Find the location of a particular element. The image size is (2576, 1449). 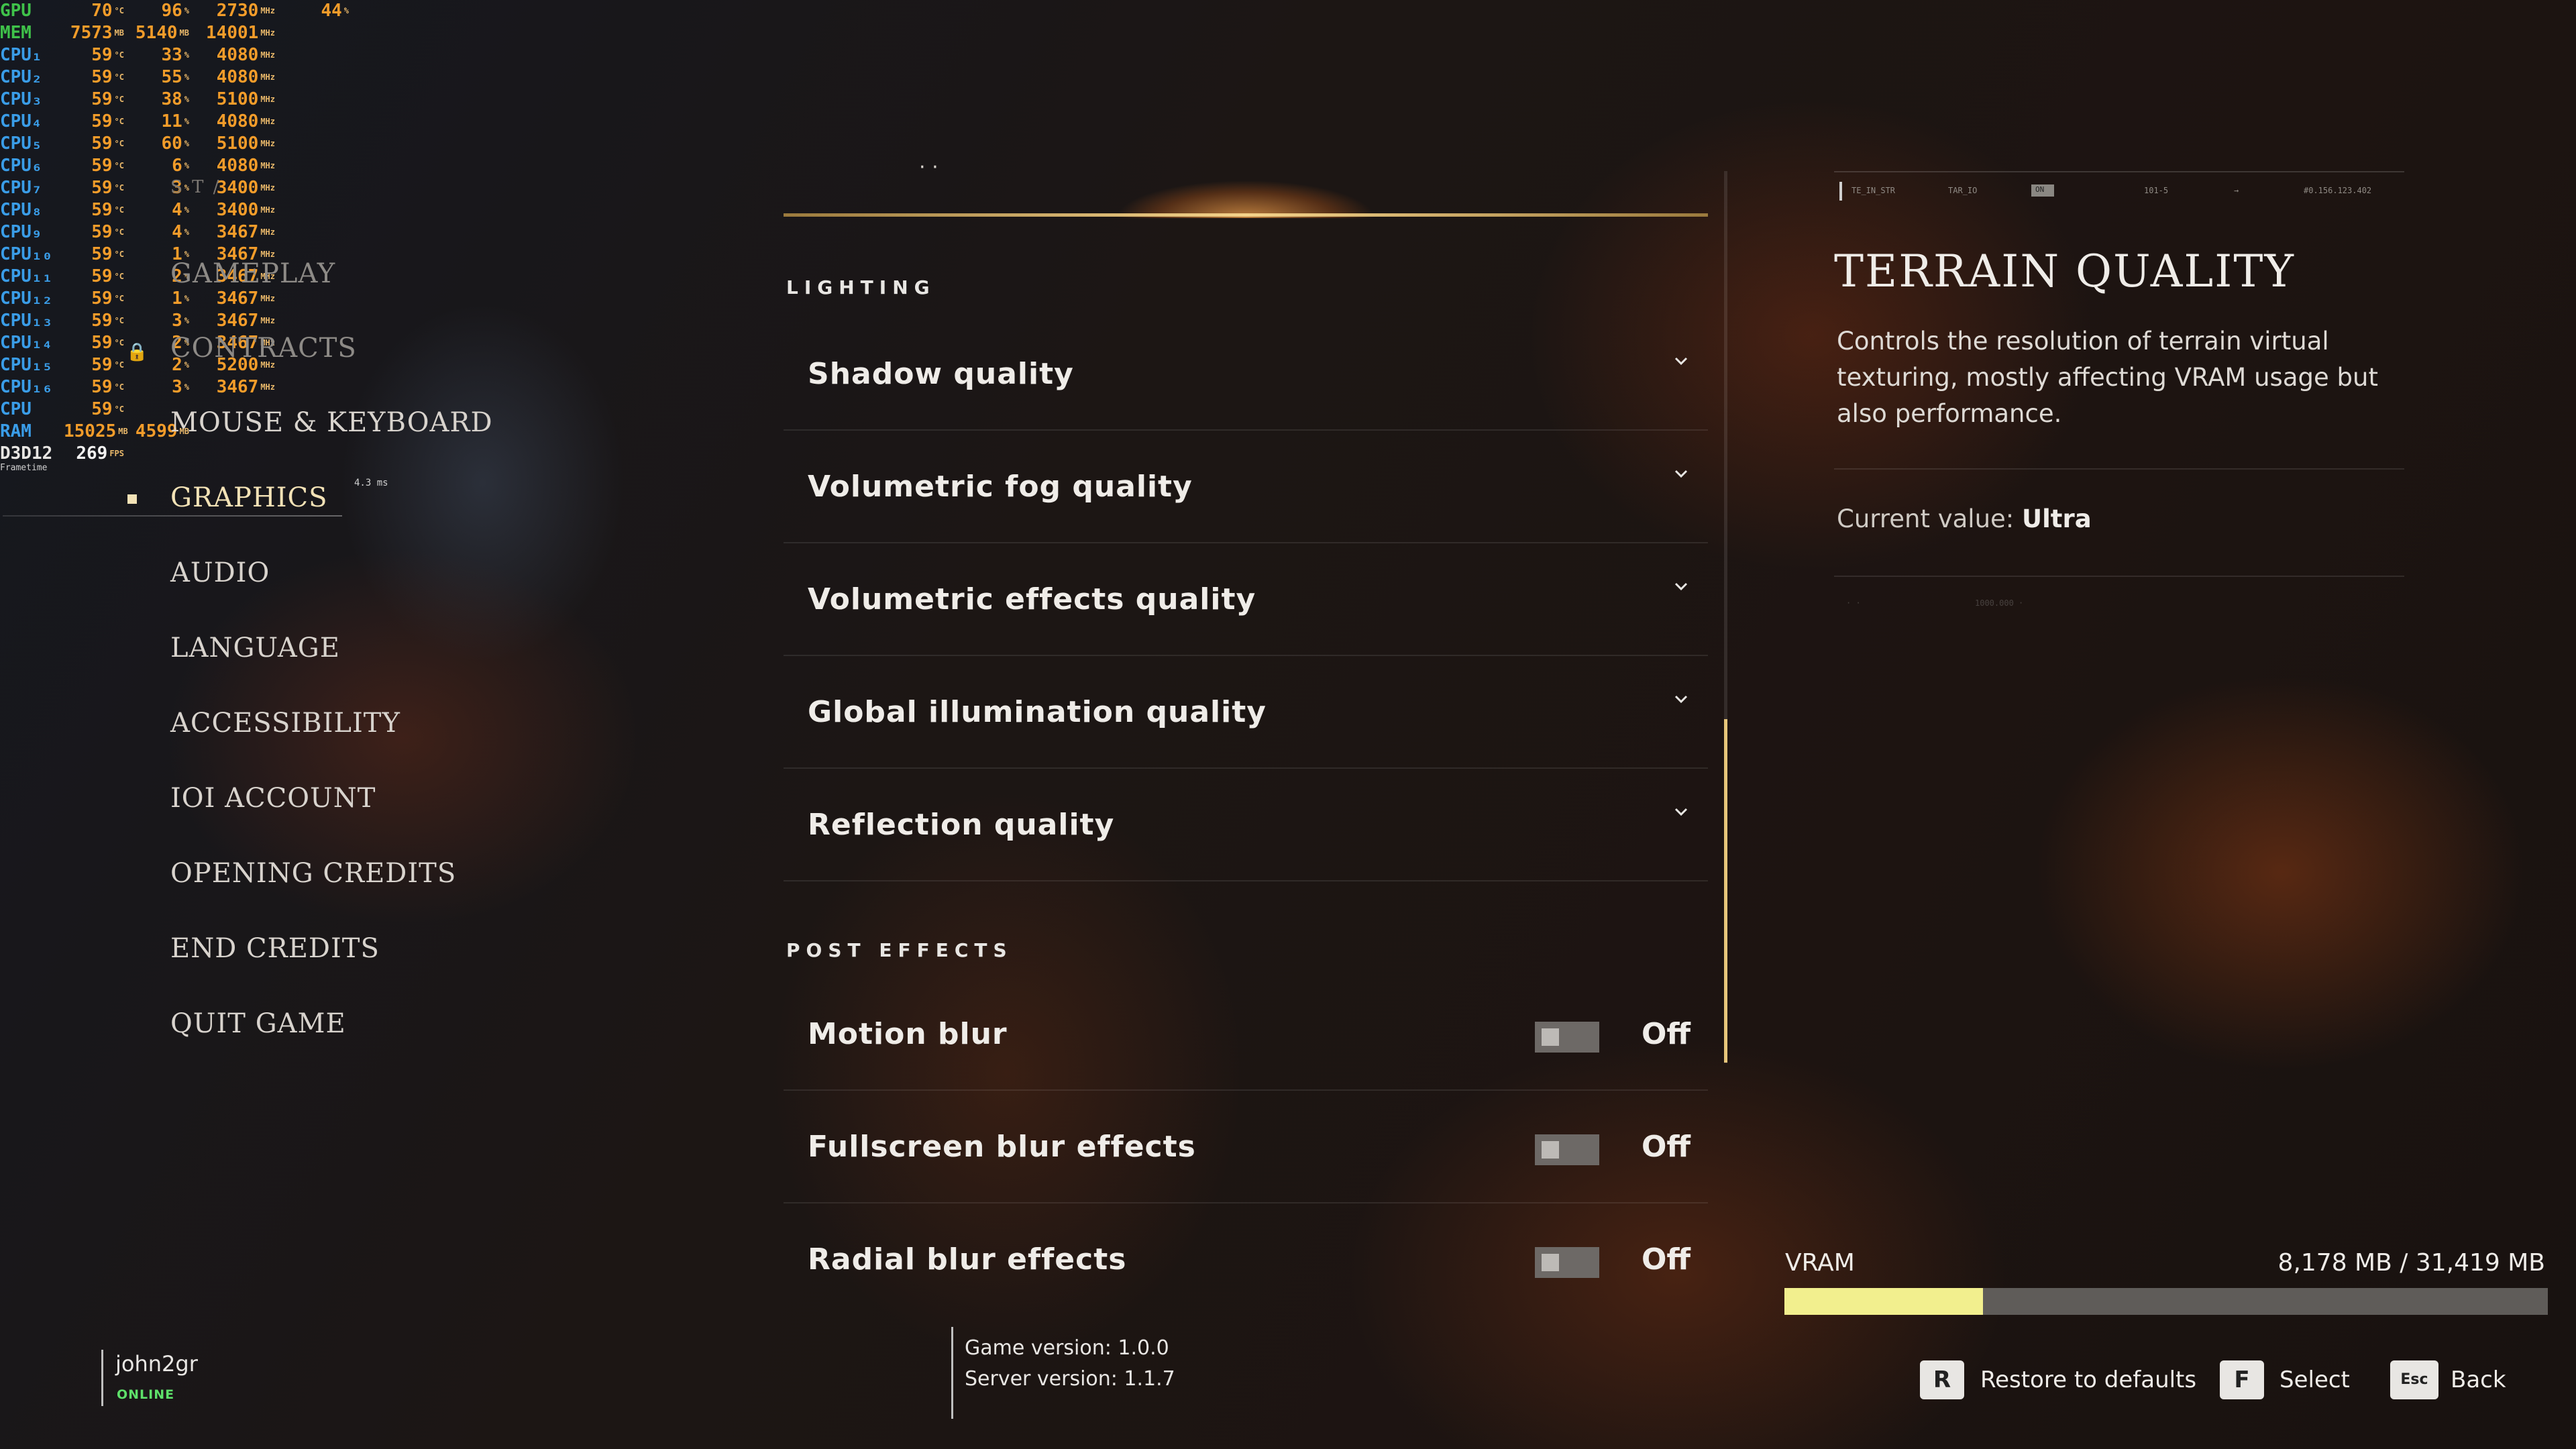

setting-row-motion-blur: Motion blur Off is located at coordinates (1246, 1034).